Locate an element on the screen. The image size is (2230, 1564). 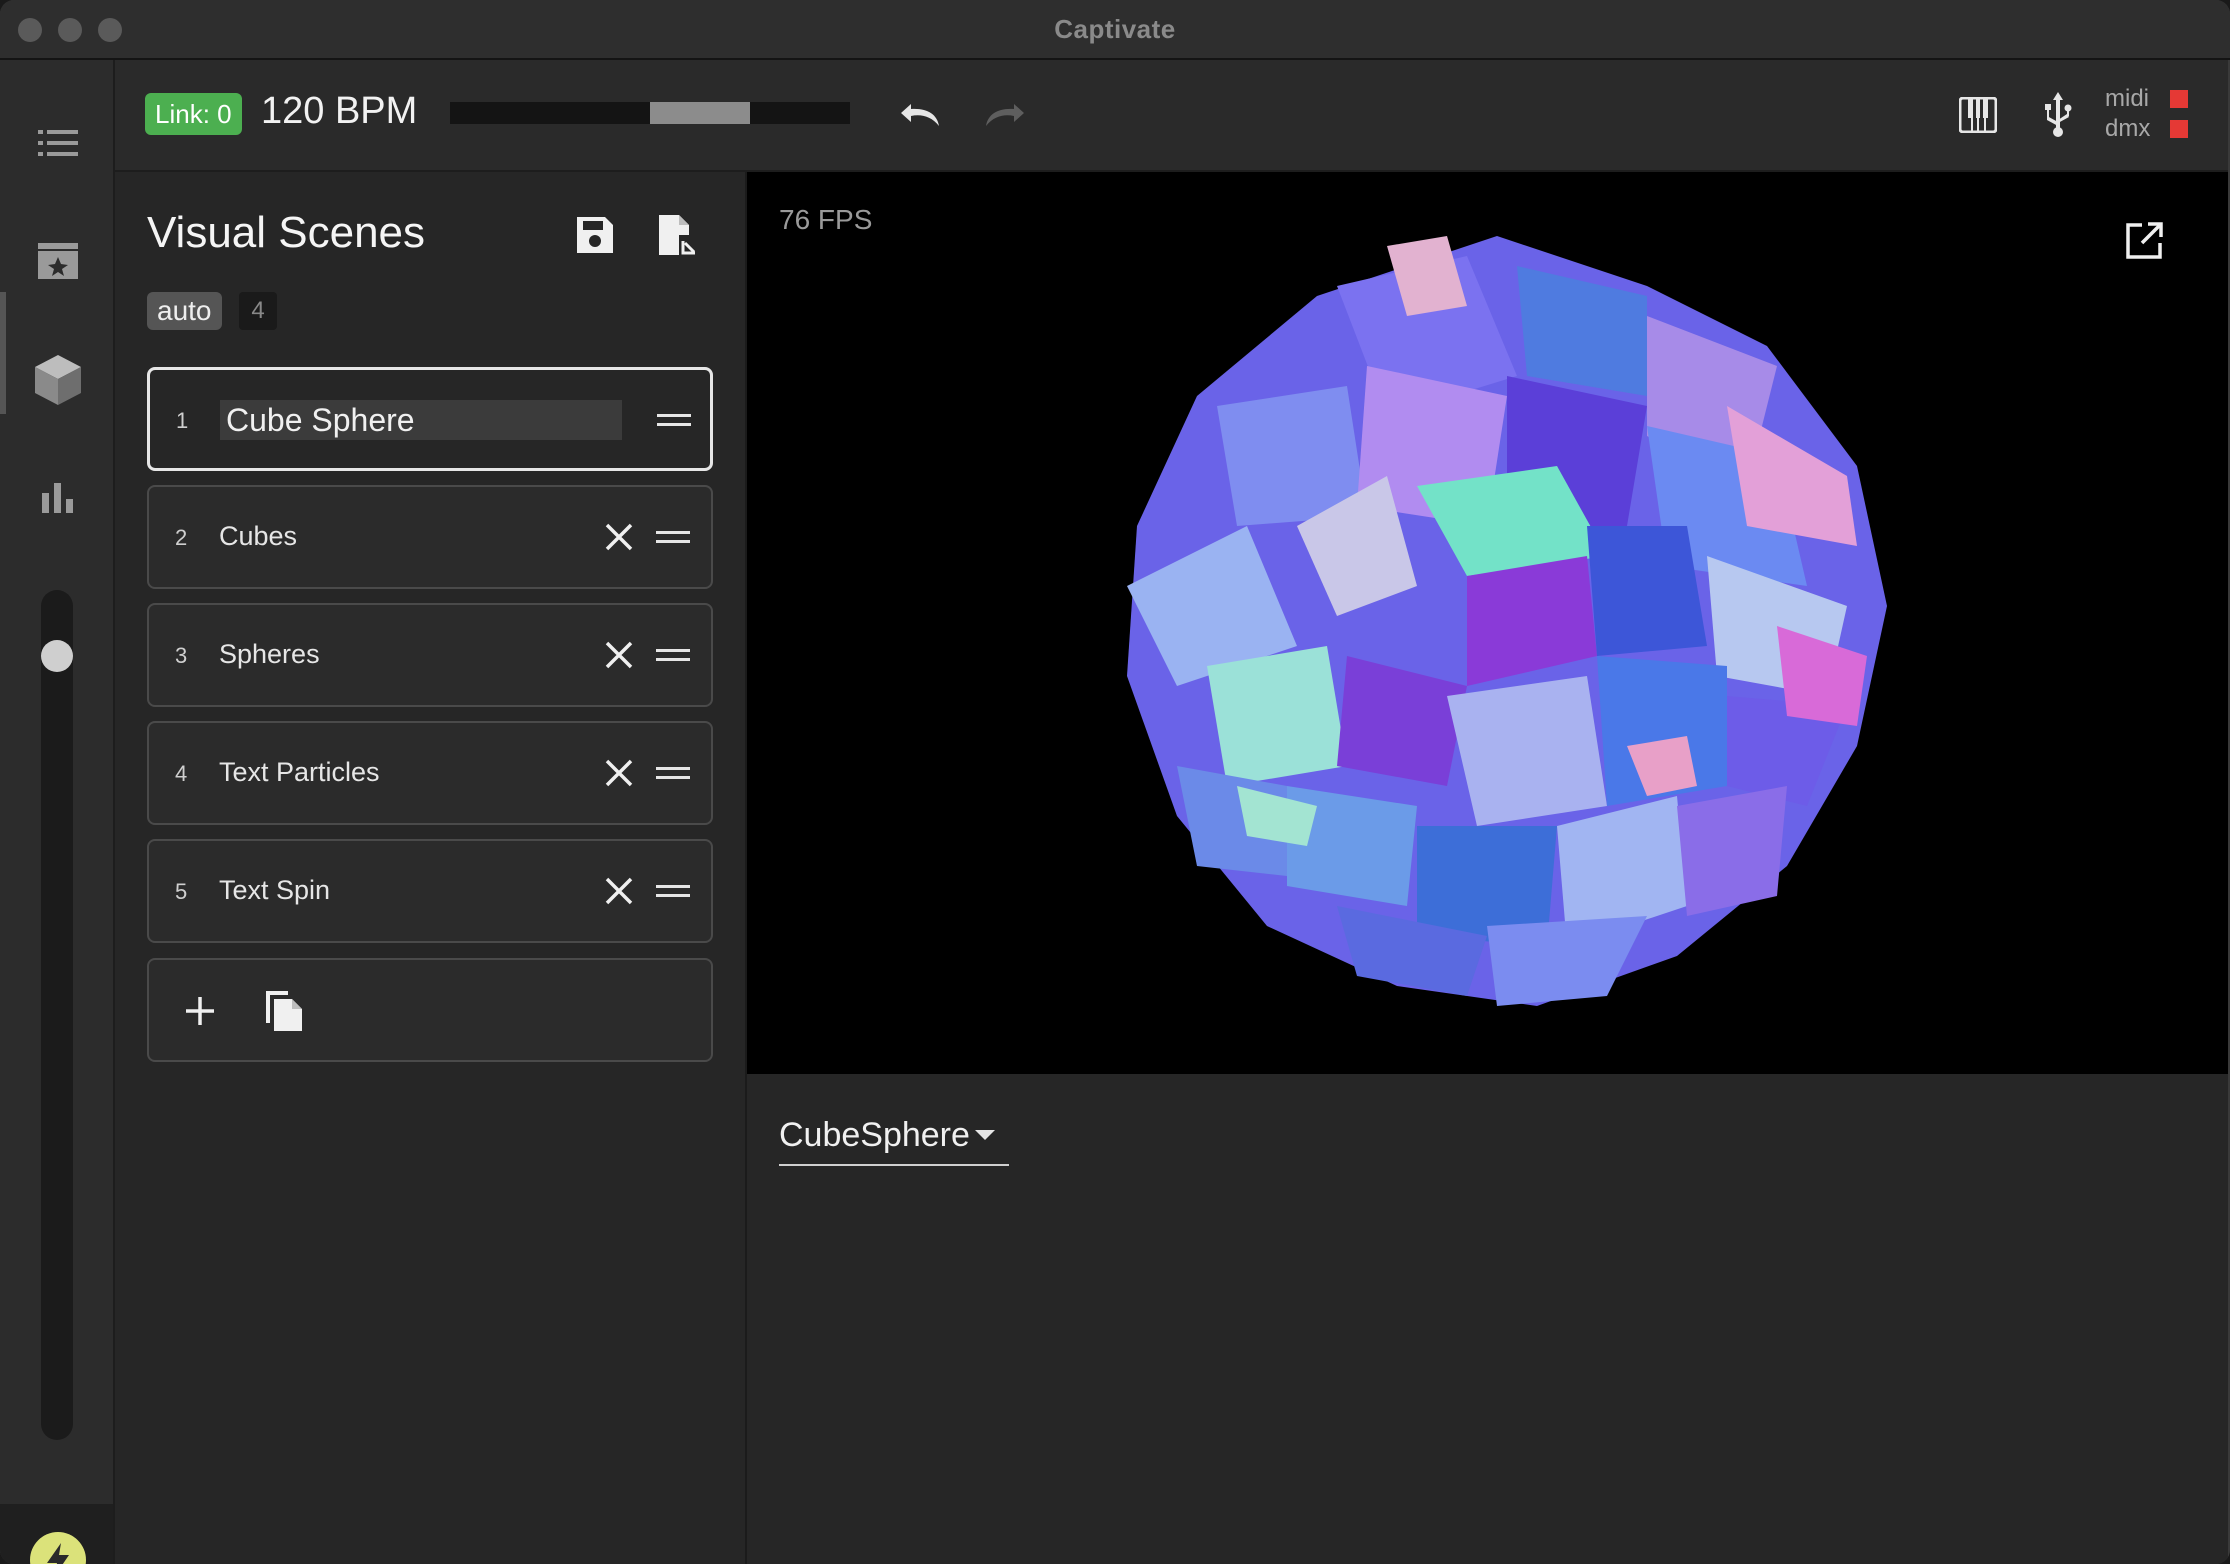
scene-row: 5 Text Spin is located at coordinates (430, 891).